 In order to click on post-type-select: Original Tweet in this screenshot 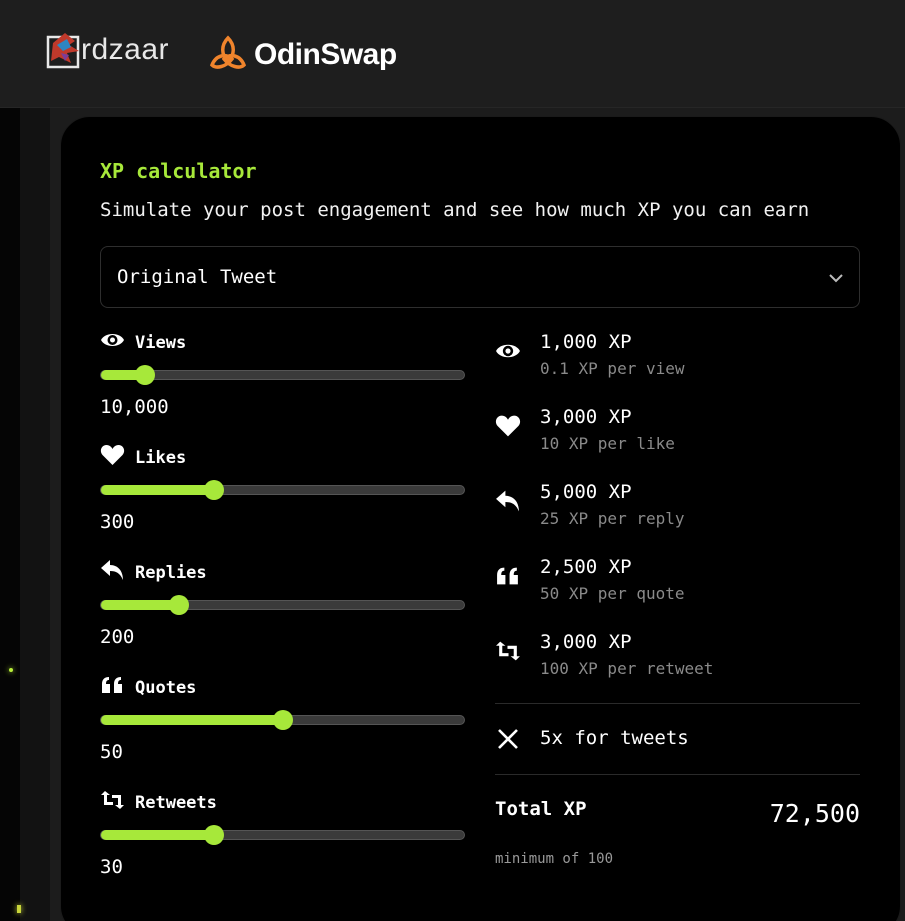, I will do `click(480, 277)`.